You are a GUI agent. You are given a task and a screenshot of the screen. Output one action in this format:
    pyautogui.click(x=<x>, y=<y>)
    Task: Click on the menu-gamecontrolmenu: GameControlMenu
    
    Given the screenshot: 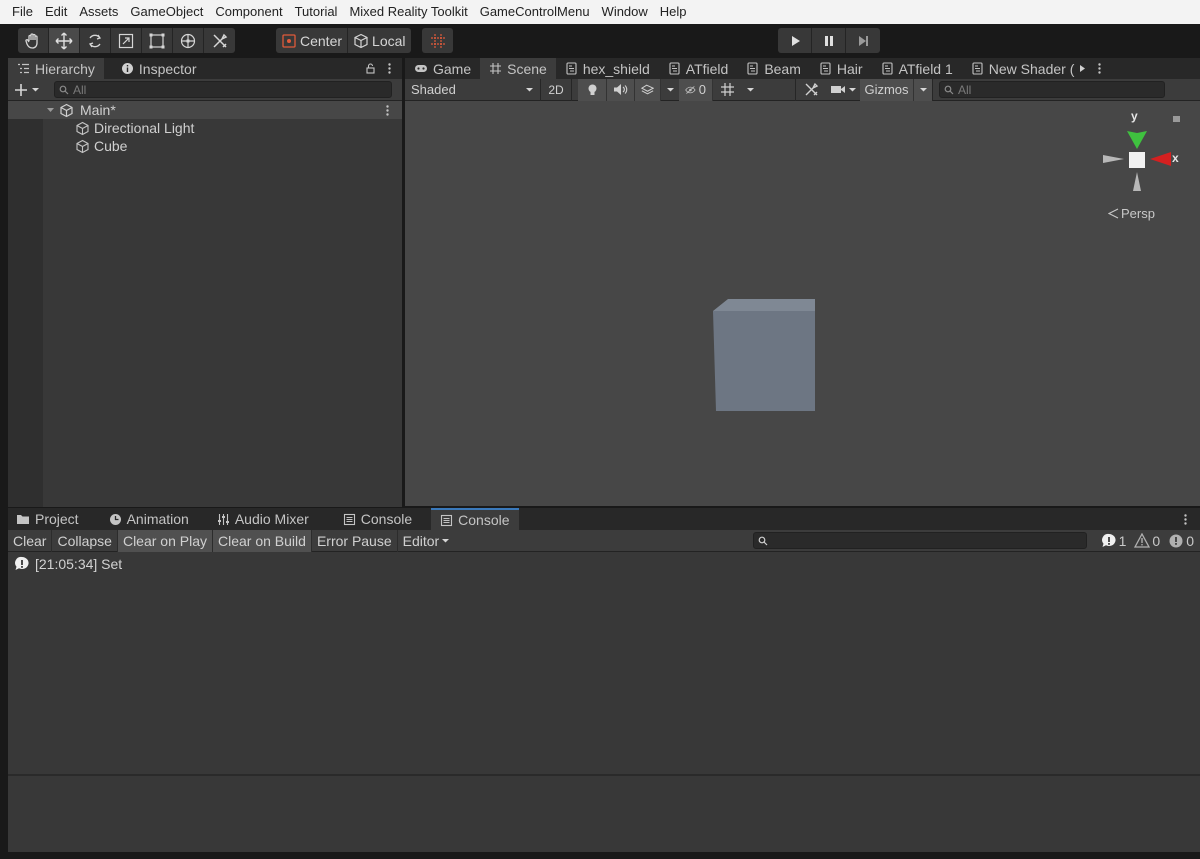 What is the action you would take?
    pyautogui.click(x=535, y=12)
    